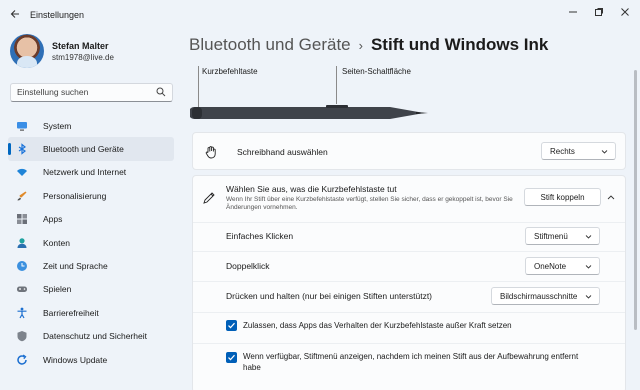 Image resolution: width=640 pixels, height=390 pixels. I want to click on pair-pen-button: Stift koppeln, so click(562, 197).